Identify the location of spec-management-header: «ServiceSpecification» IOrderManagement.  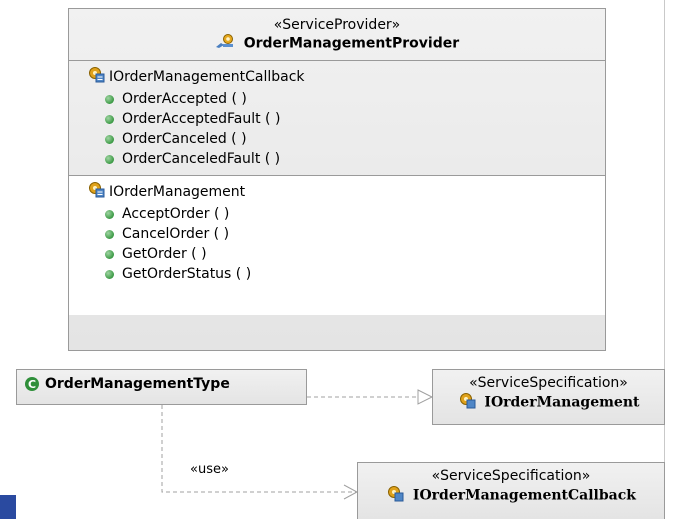
(548, 392).